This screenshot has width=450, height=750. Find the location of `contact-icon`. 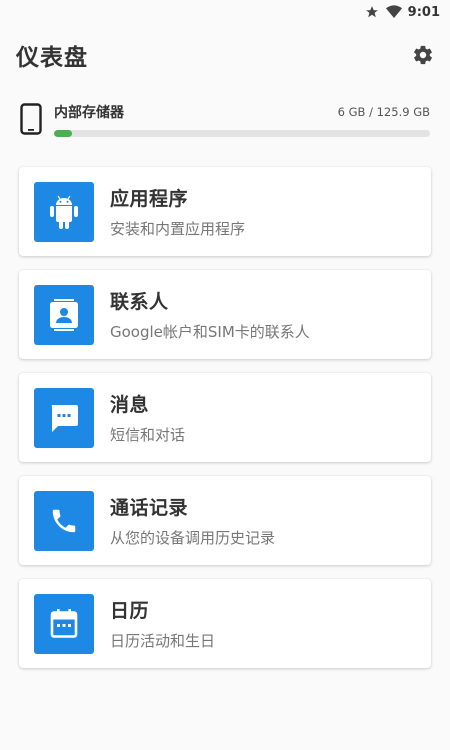

contact-icon is located at coordinates (64, 314).